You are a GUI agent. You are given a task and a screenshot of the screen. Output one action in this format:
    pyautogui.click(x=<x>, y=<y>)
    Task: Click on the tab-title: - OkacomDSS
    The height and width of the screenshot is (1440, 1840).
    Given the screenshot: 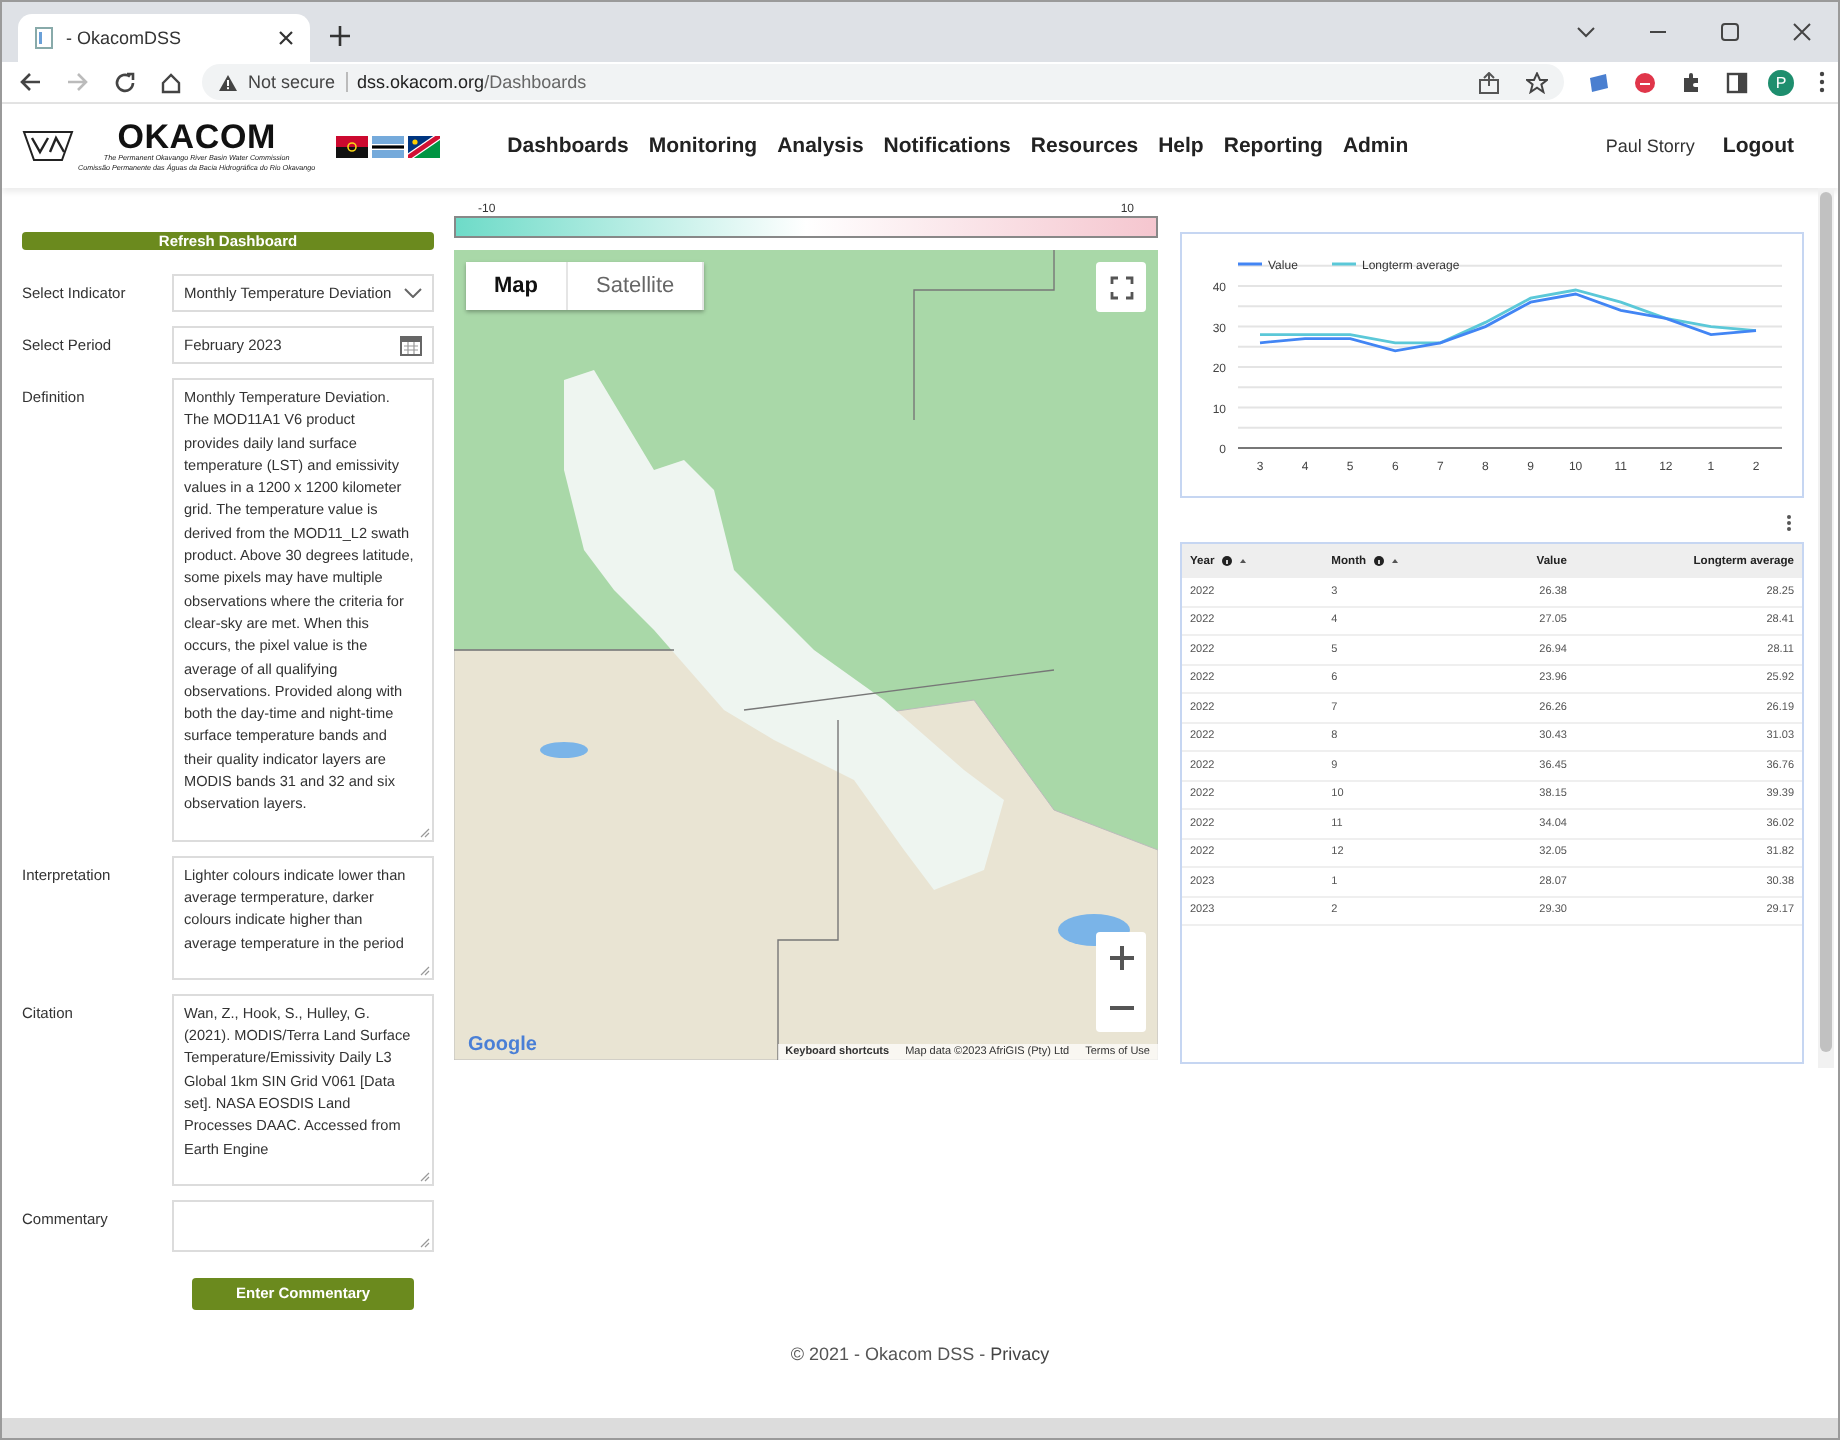 What is the action you would take?
    pyautogui.click(x=125, y=38)
    